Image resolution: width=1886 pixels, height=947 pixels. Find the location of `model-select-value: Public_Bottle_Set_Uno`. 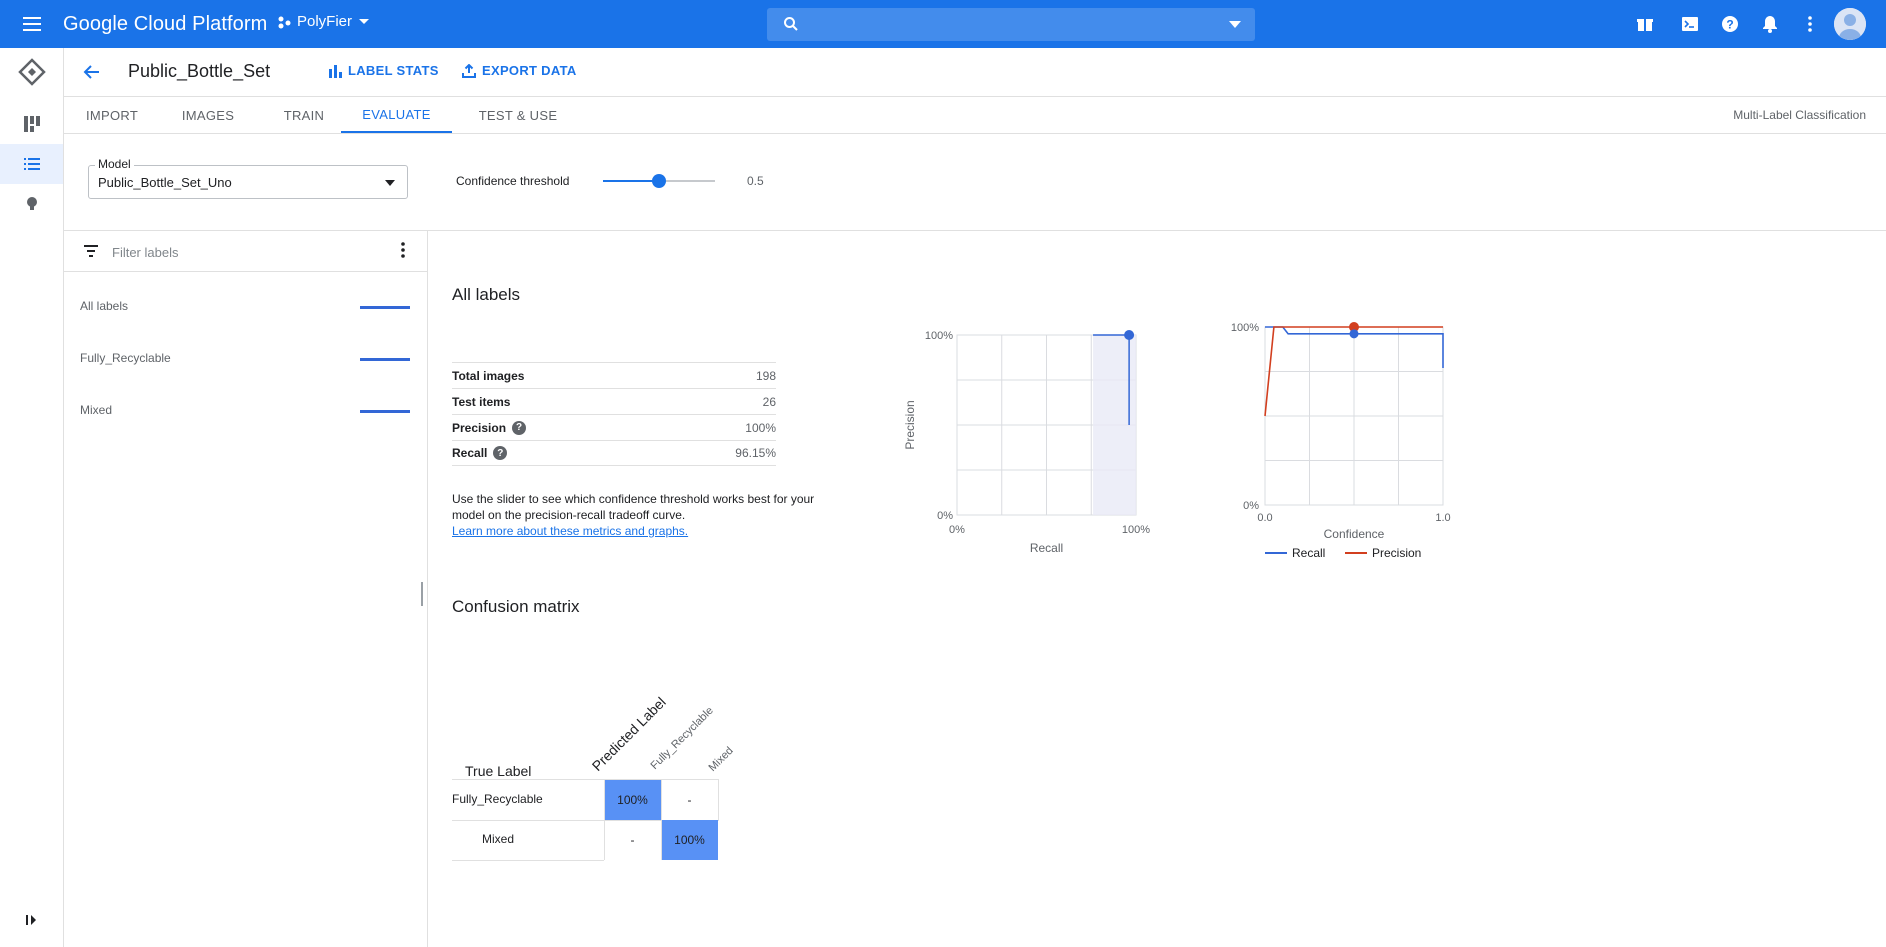

model-select-value: Public_Bottle_Set_Uno is located at coordinates (165, 182).